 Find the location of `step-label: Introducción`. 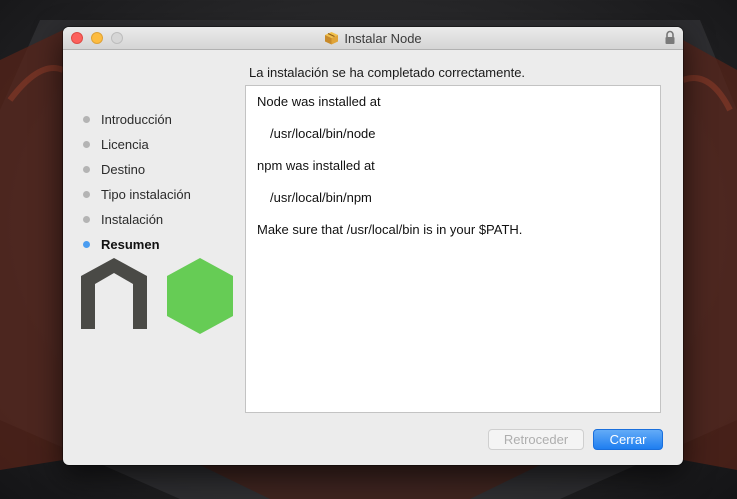

step-label: Introducción is located at coordinates (136, 119).